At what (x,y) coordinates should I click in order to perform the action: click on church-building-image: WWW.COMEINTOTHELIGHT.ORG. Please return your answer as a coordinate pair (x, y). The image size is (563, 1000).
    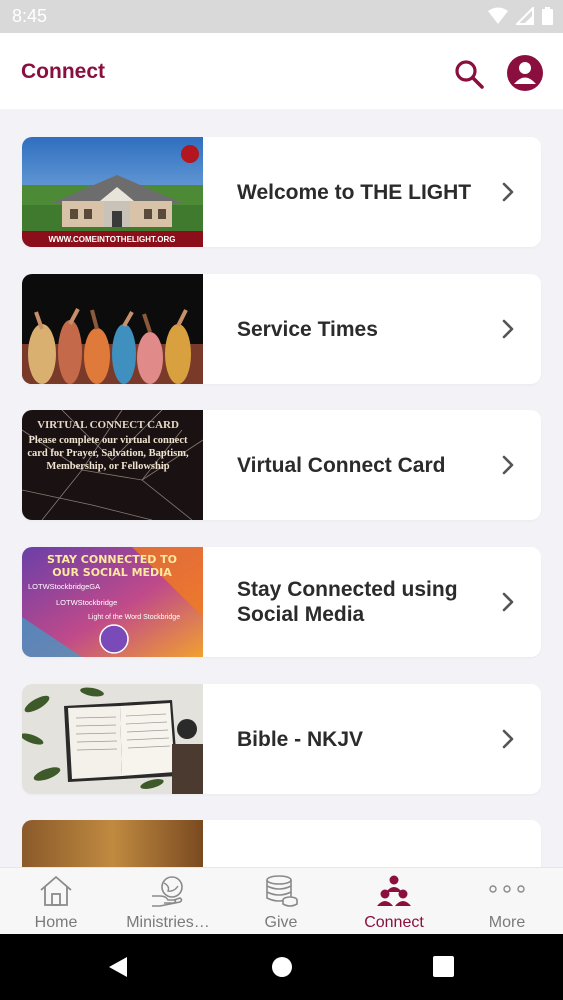
    Looking at the image, I should click on (112, 192).